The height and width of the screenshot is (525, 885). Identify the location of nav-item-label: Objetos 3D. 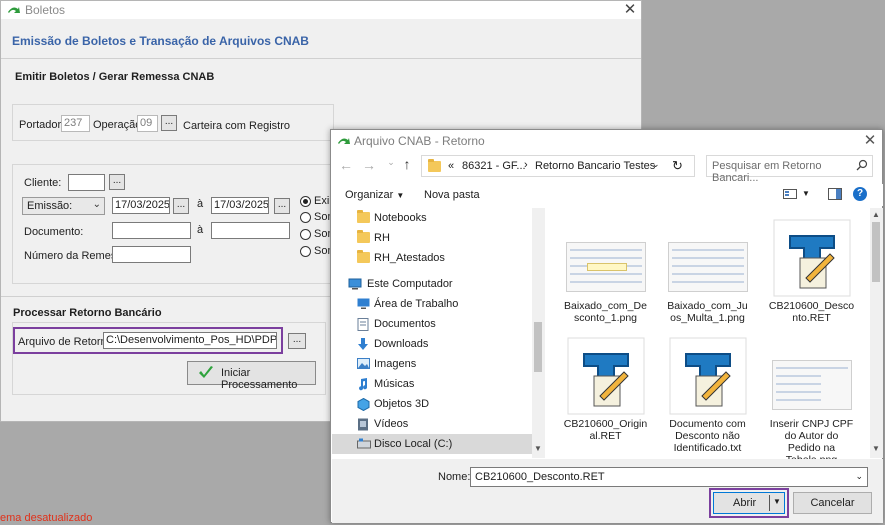
(402, 404).